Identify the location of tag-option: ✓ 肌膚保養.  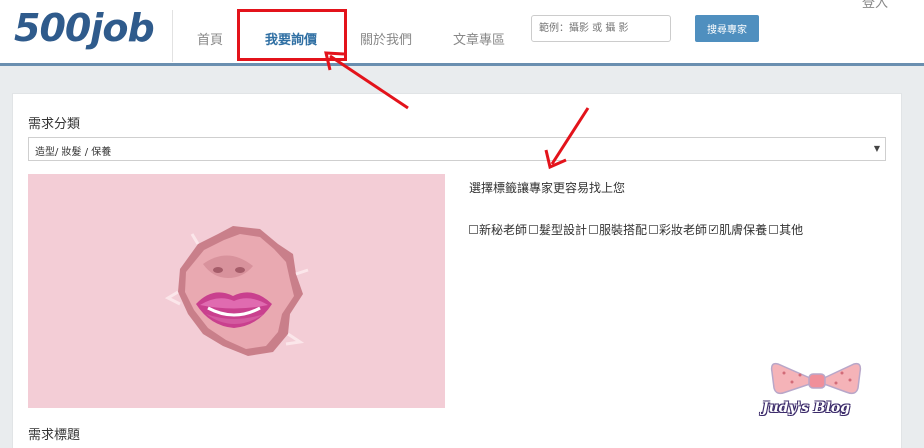
(738, 229).